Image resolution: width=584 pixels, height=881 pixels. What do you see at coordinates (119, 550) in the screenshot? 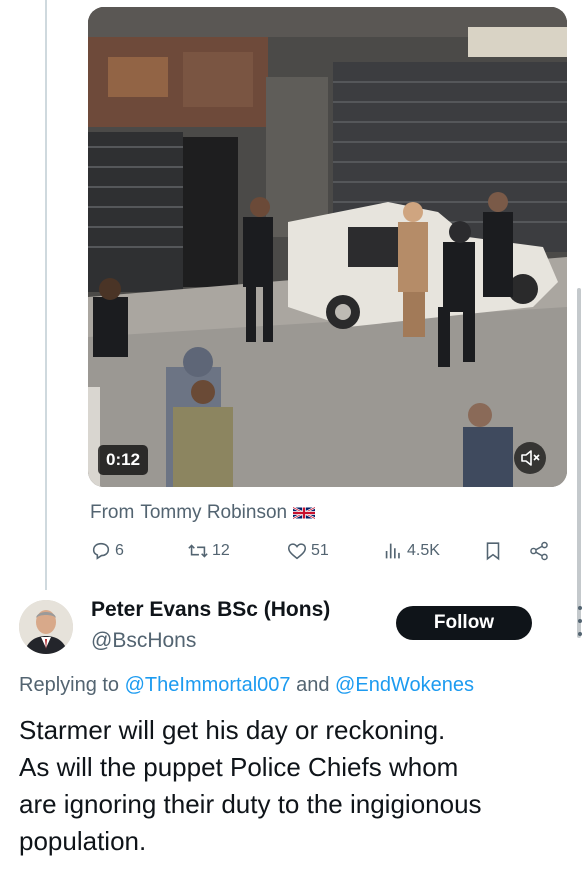
I see `reply-count: 6` at bounding box center [119, 550].